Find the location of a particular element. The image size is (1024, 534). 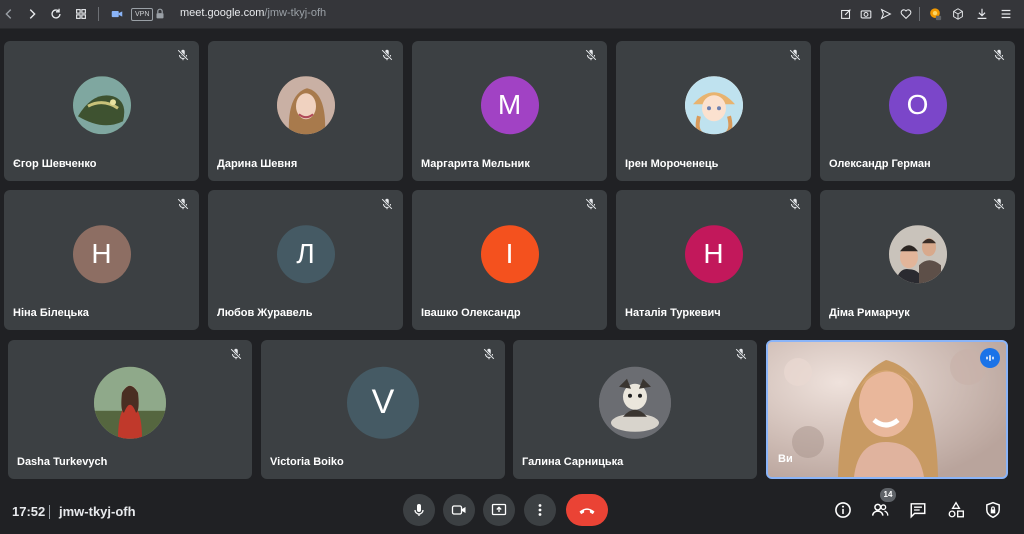

people-icon is located at coordinates (880, 509).